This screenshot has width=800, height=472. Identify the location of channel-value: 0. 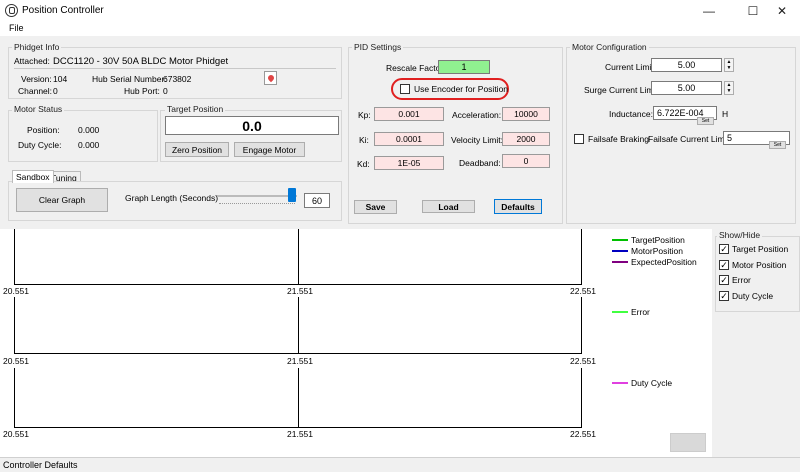
(55, 91).